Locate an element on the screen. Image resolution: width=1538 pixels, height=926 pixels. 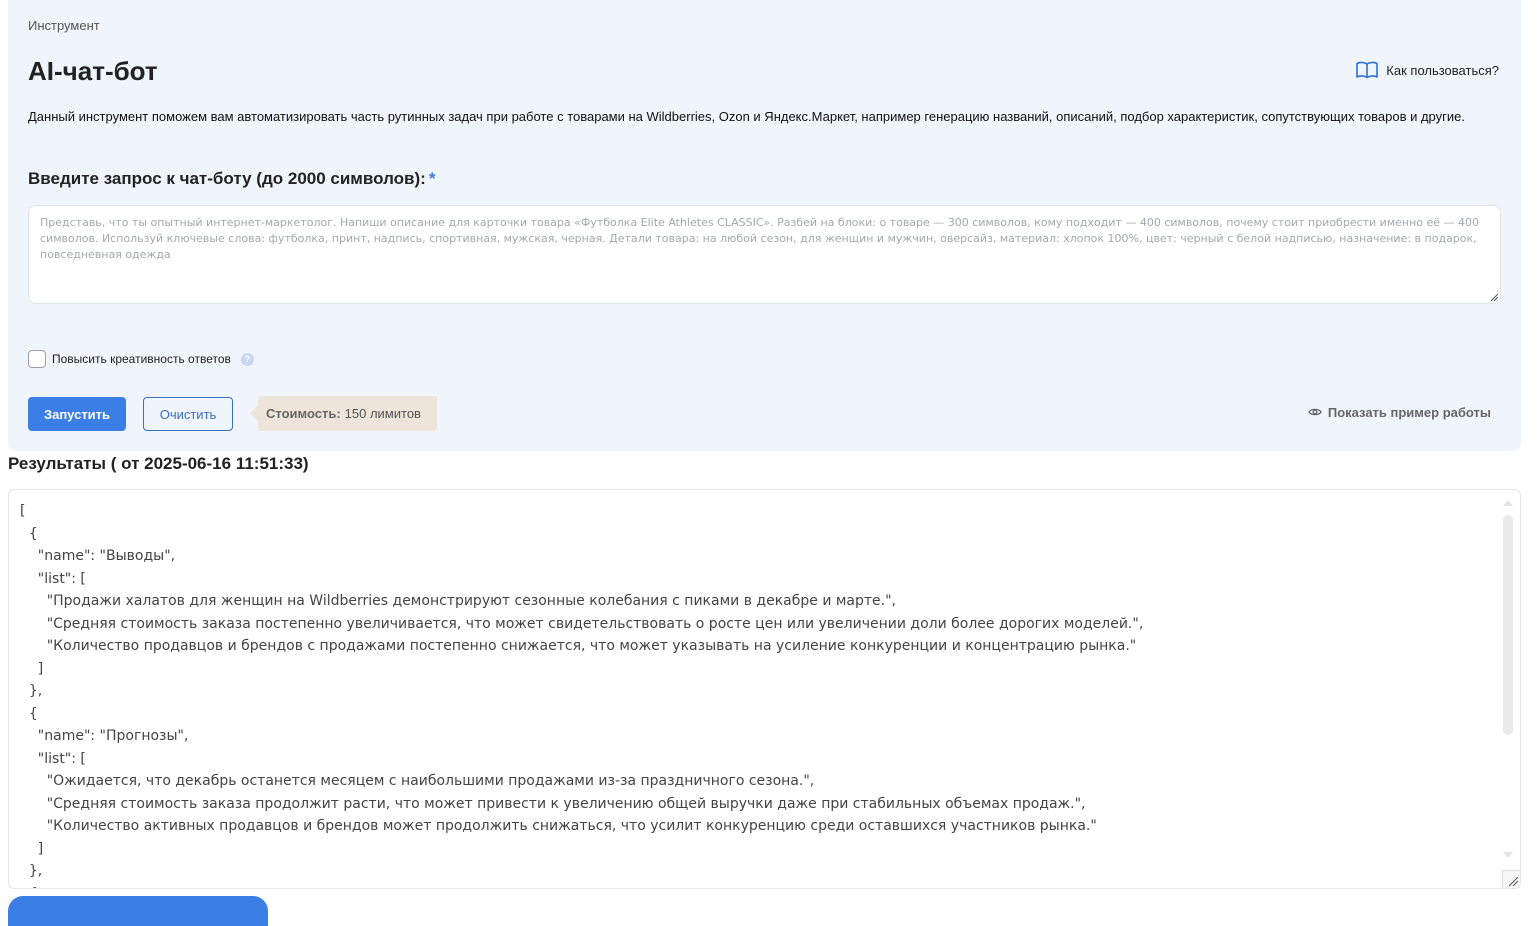
creativity-label: Повысить креативность ответов is located at coordinates (141, 359).